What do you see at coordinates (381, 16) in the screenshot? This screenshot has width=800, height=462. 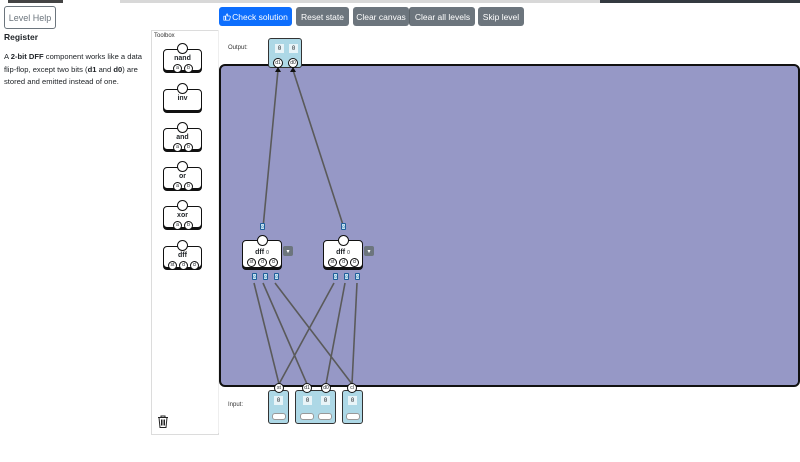 I see `clear-canvas-button: Clear canvas` at bounding box center [381, 16].